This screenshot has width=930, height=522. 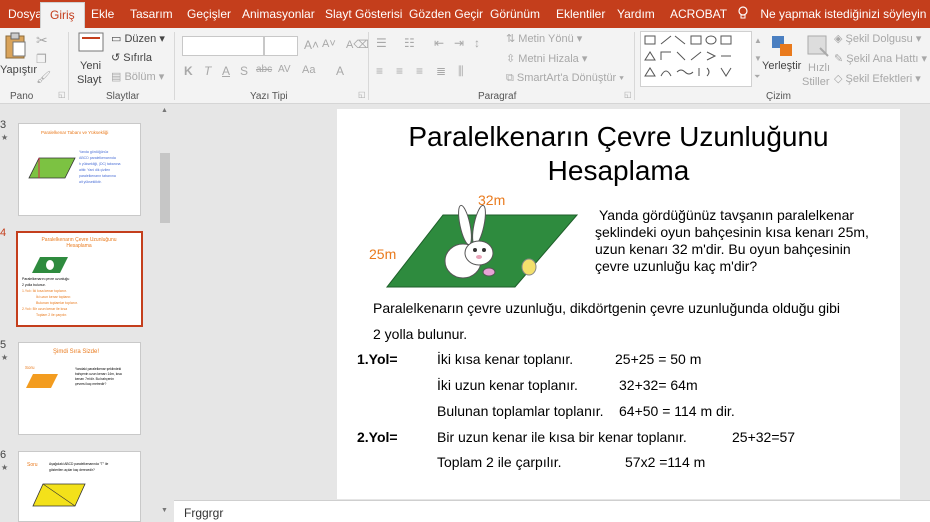 I want to click on layout-button: ▭ Düzen ▾, so click(x=138, y=38).